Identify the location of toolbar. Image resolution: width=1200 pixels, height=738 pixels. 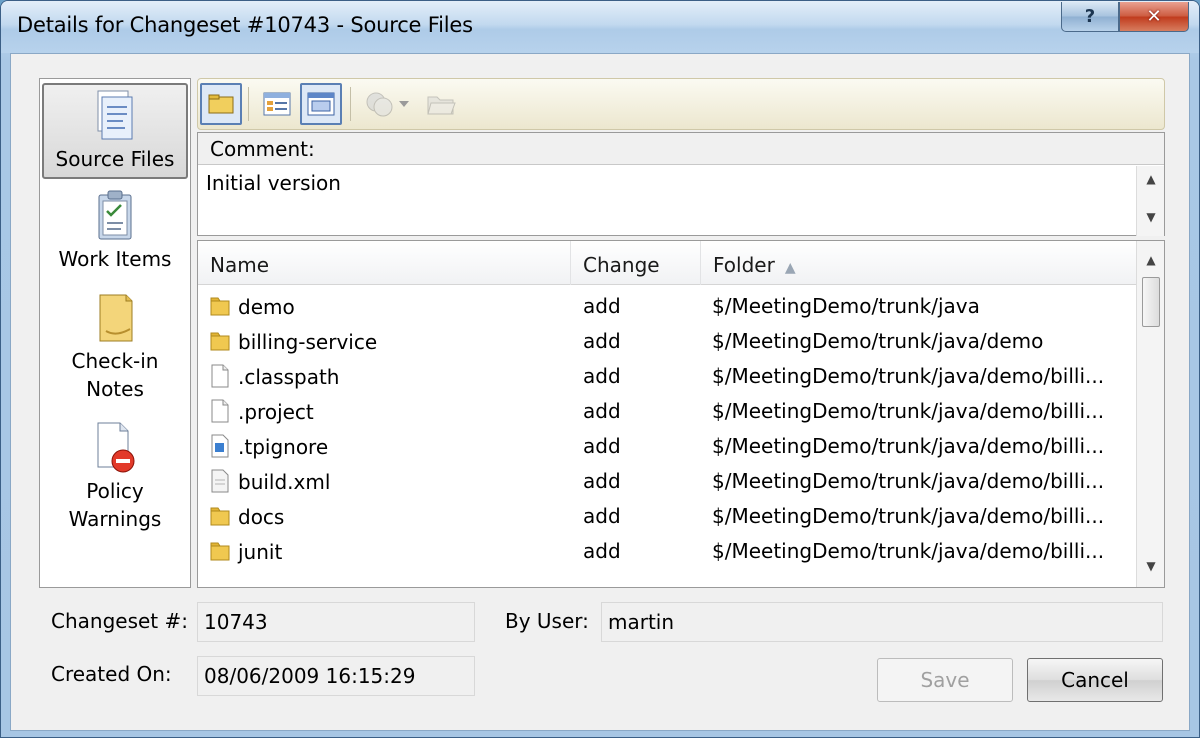
(681, 104).